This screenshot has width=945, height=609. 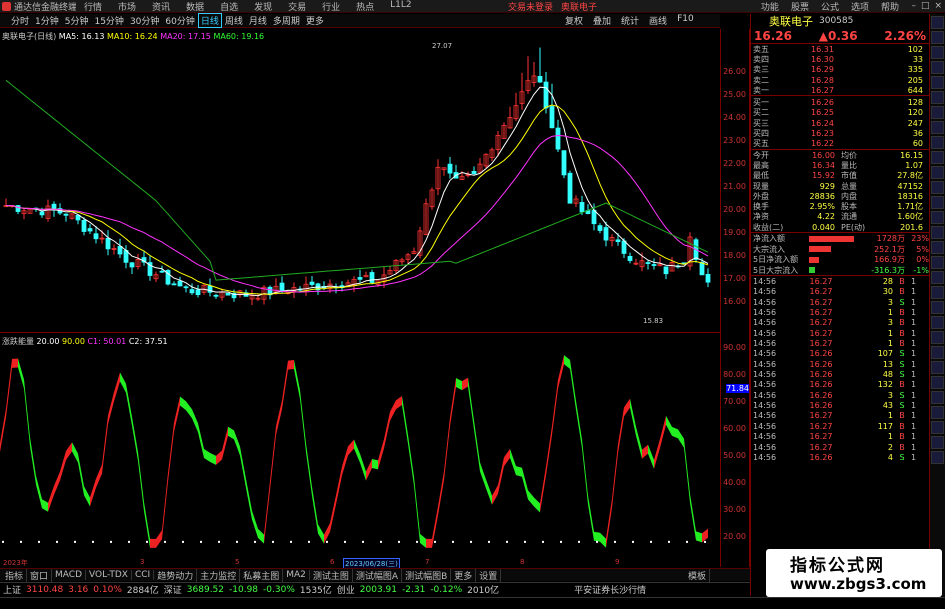 I want to click on title-center-0: 交易未登录, so click(x=530, y=8).